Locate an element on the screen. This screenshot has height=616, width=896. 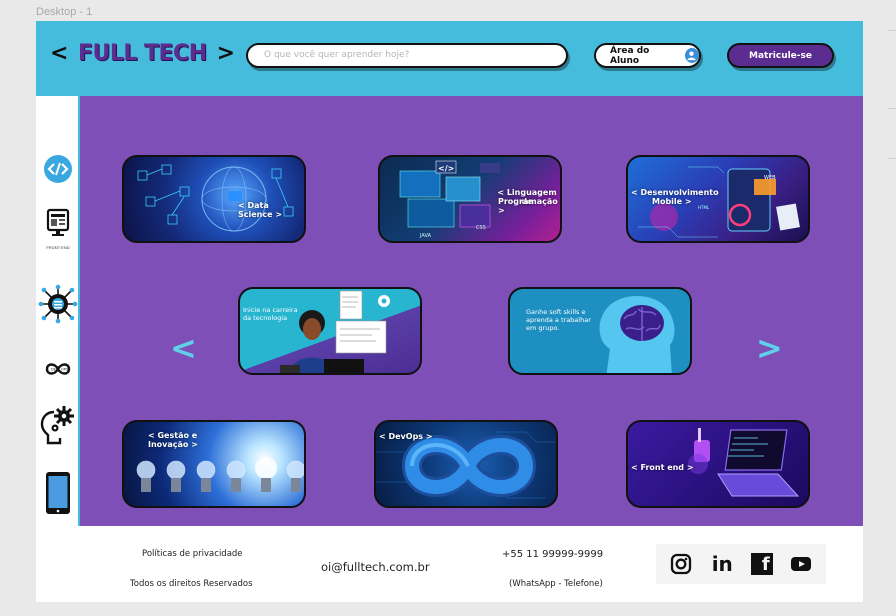
phone-text: +55 11 99999-9999 is located at coordinates (552, 554).